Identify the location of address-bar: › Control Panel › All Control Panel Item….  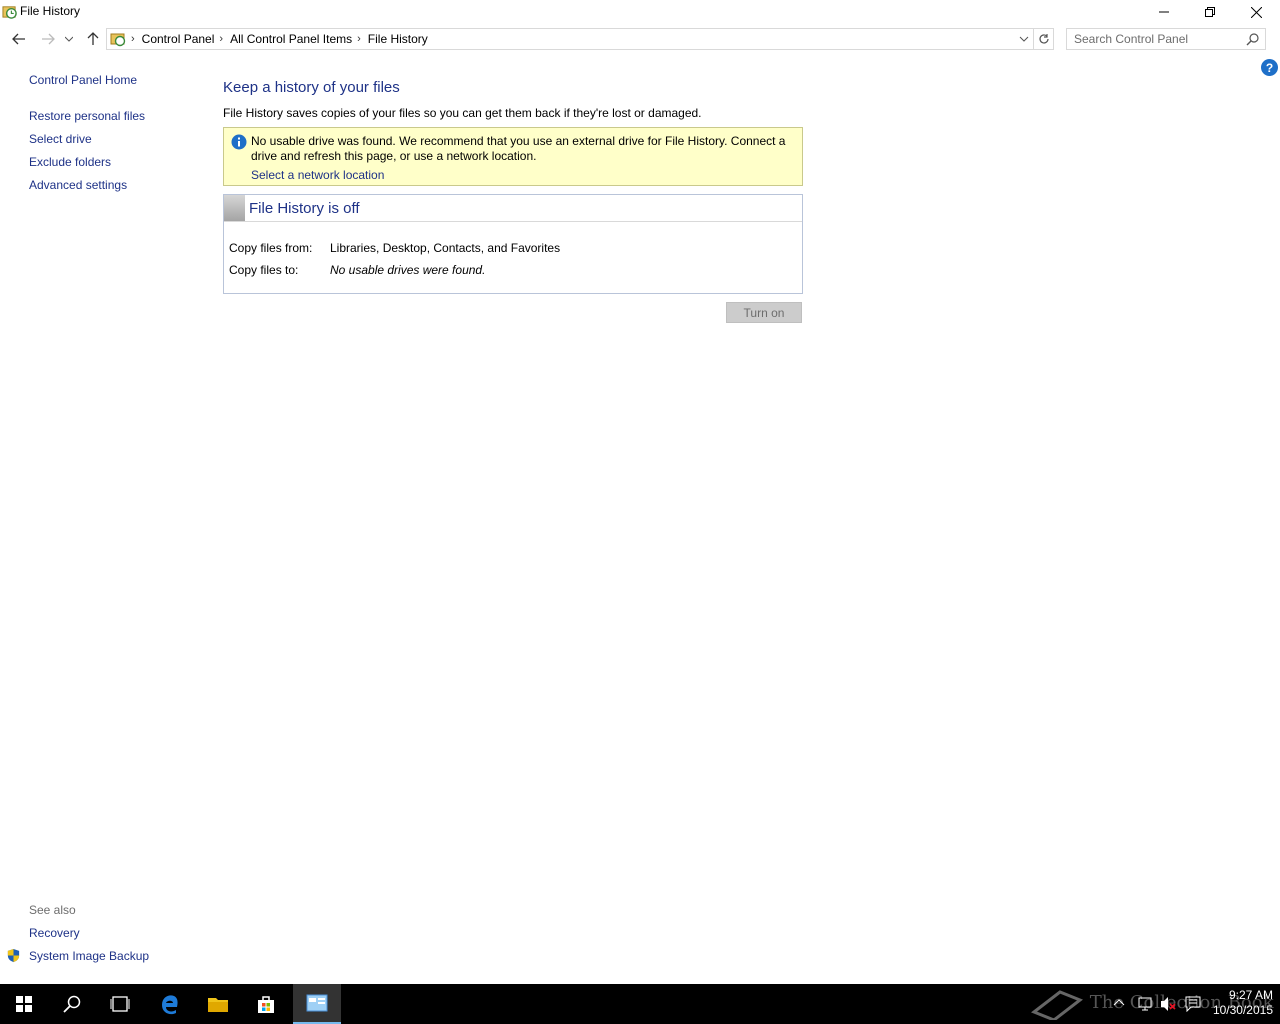
(570, 39).